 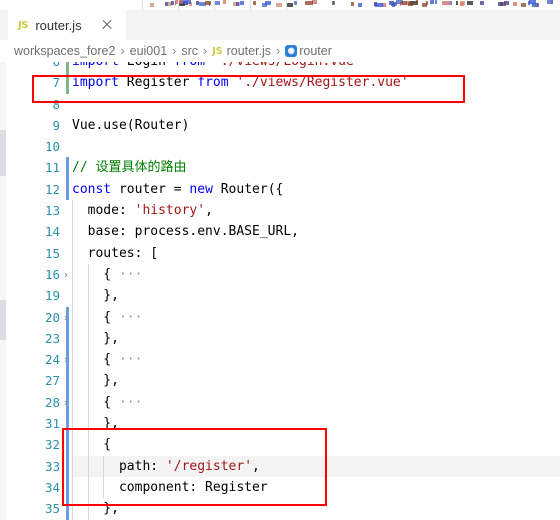 What do you see at coordinates (3, 291) in the screenshot?
I see `left-scrollbar-track` at bounding box center [3, 291].